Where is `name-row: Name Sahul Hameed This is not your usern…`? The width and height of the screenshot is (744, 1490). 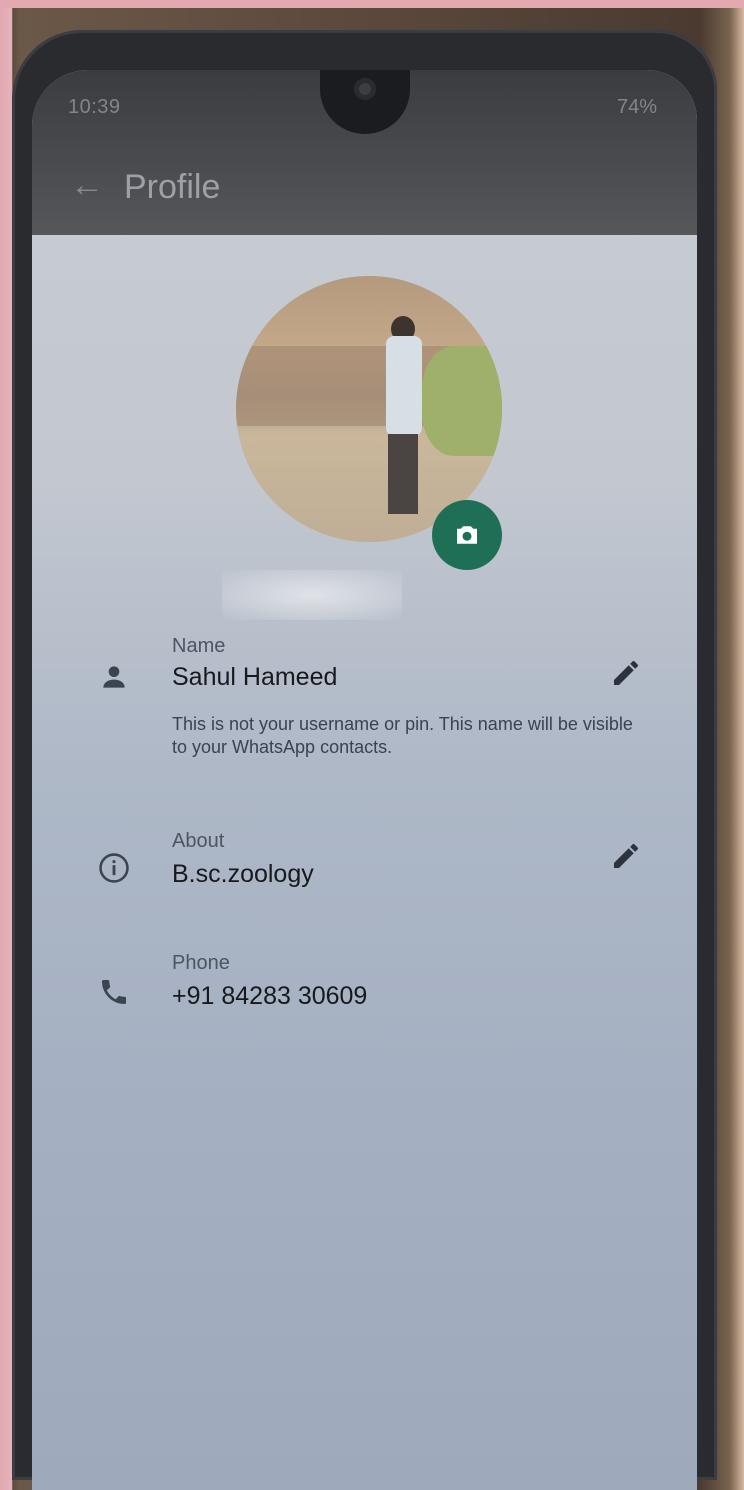 name-row: Name Sahul Hameed This is not your usern… is located at coordinates (364, 715).